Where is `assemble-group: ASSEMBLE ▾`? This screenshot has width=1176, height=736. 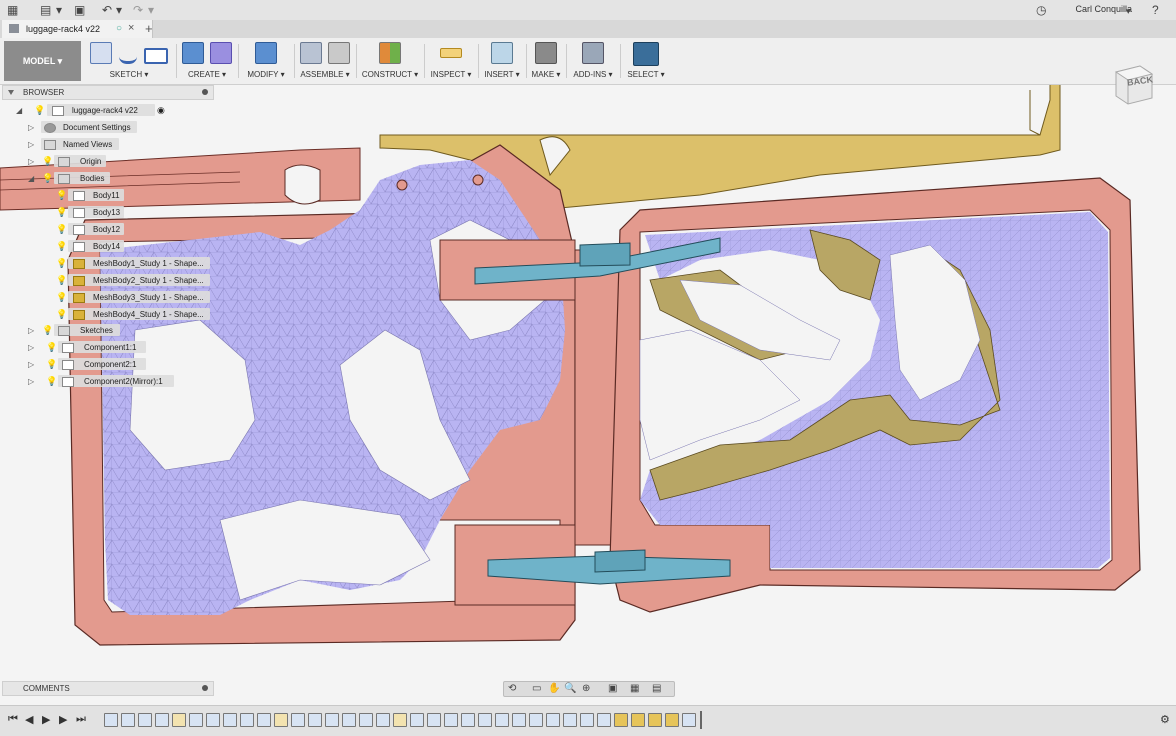
assemble-group: ASSEMBLE ▾ is located at coordinates (325, 61).